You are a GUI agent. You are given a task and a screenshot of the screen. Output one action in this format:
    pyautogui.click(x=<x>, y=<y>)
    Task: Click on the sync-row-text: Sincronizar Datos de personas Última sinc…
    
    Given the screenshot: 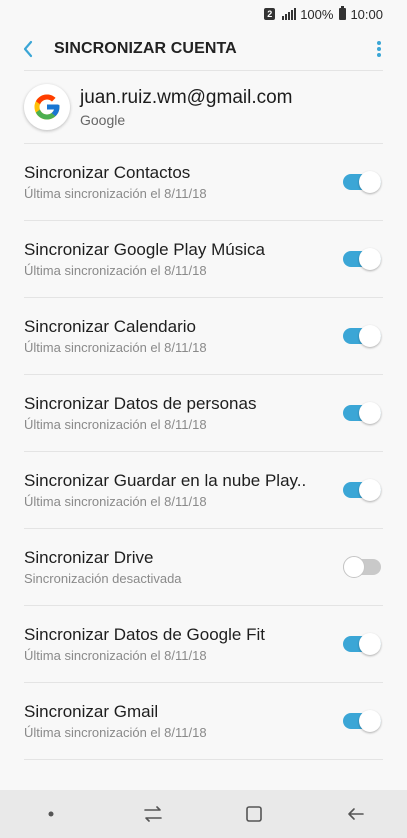 What is the action you would take?
    pyautogui.click(x=177, y=413)
    